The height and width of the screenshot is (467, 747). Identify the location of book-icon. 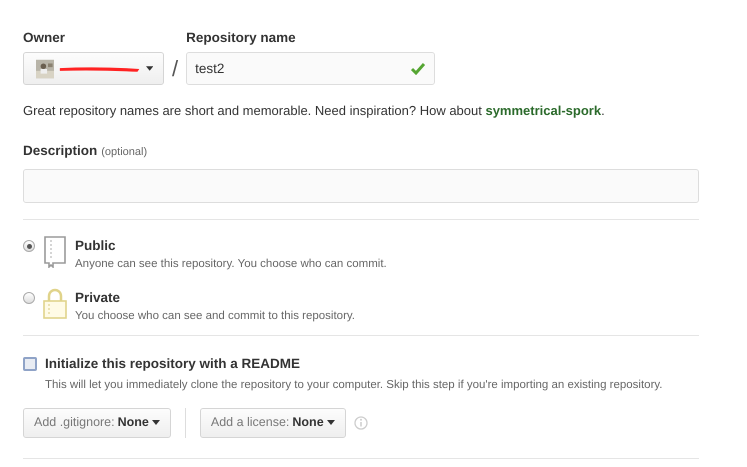
(55, 252).